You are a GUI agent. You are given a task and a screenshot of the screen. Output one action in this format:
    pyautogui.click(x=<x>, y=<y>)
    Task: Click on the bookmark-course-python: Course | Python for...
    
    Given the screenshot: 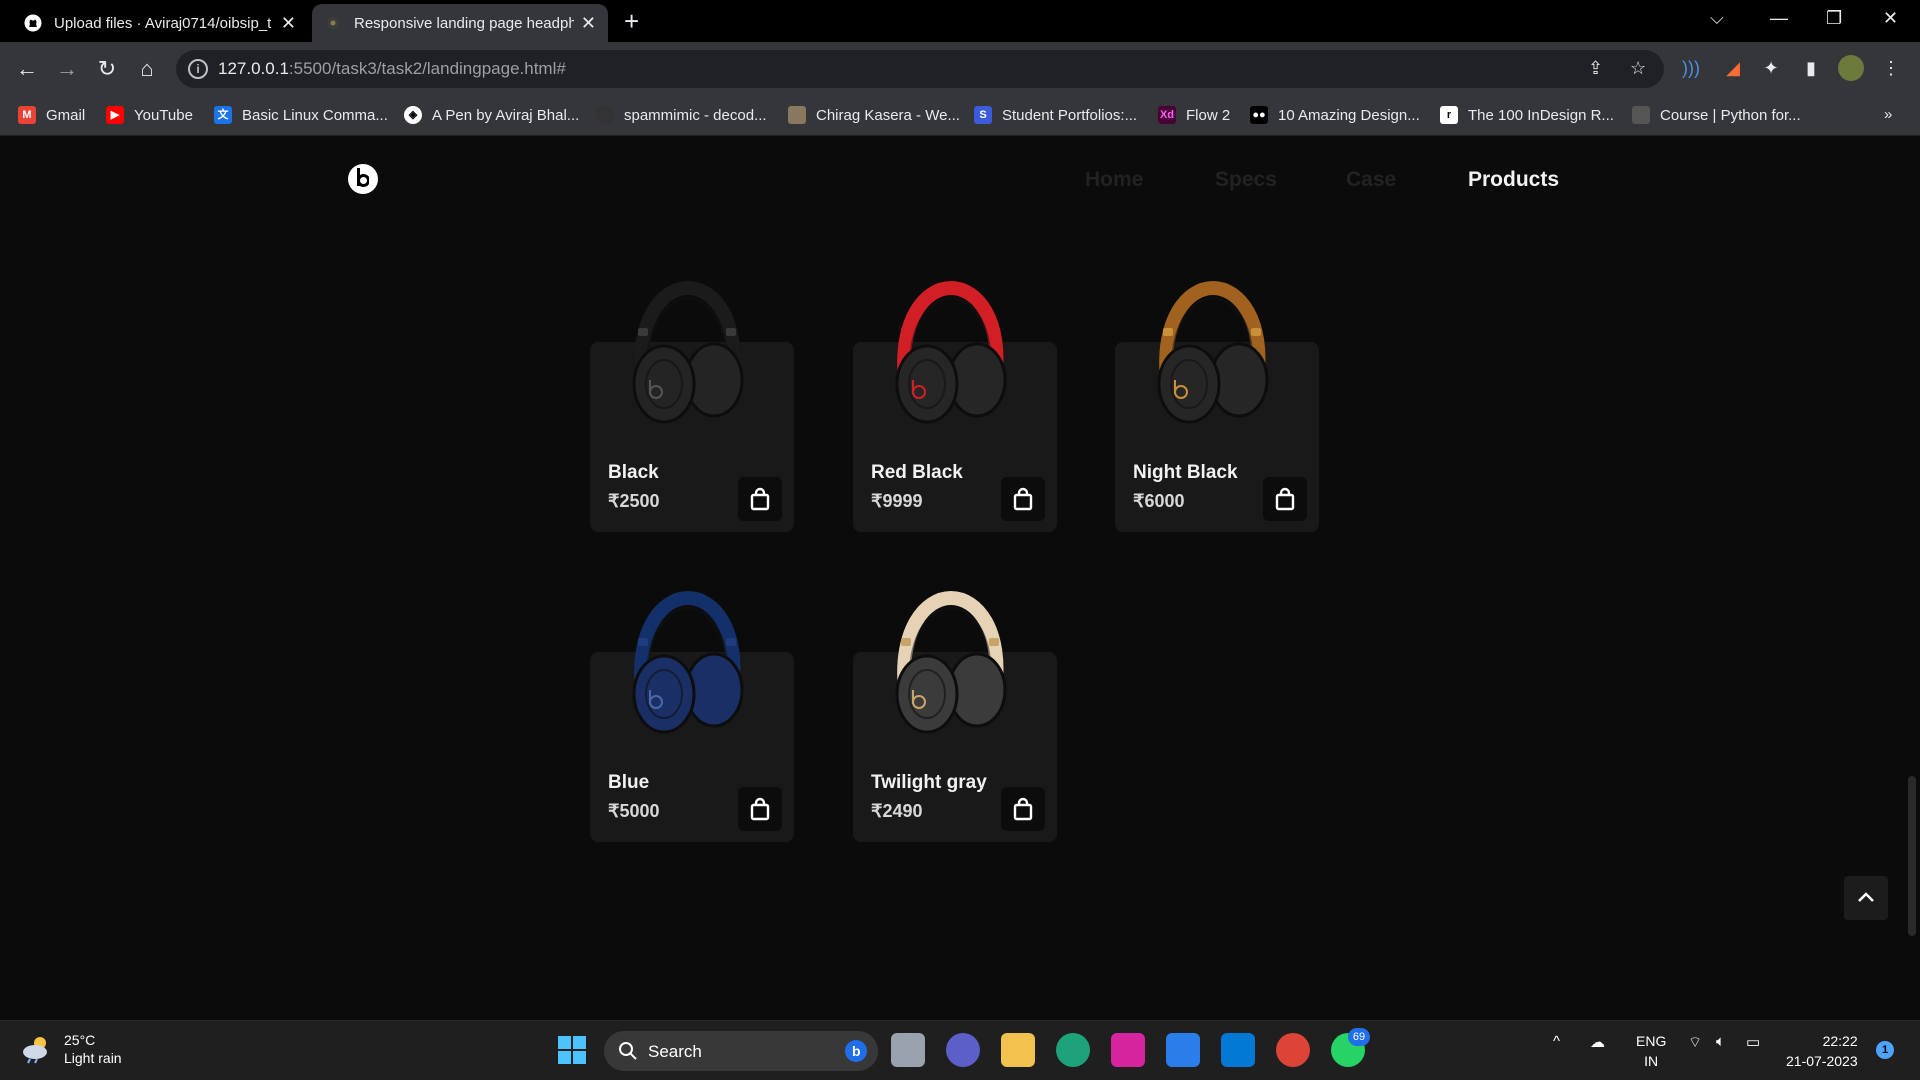 What is the action you would take?
    pyautogui.click(x=1716, y=115)
    